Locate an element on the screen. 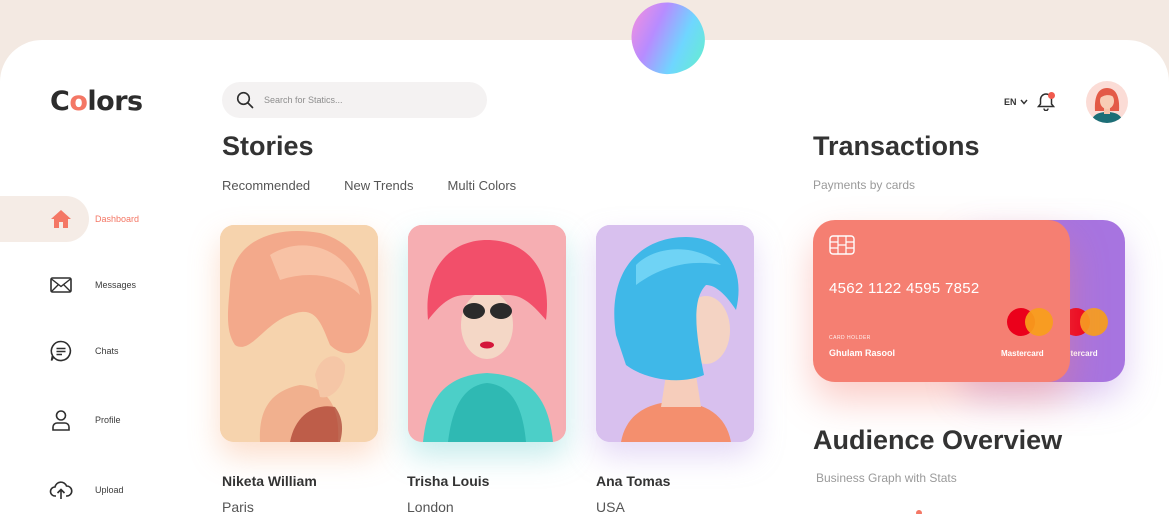 The image size is (1169, 514). search-bar is located at coordinates (354, 100).